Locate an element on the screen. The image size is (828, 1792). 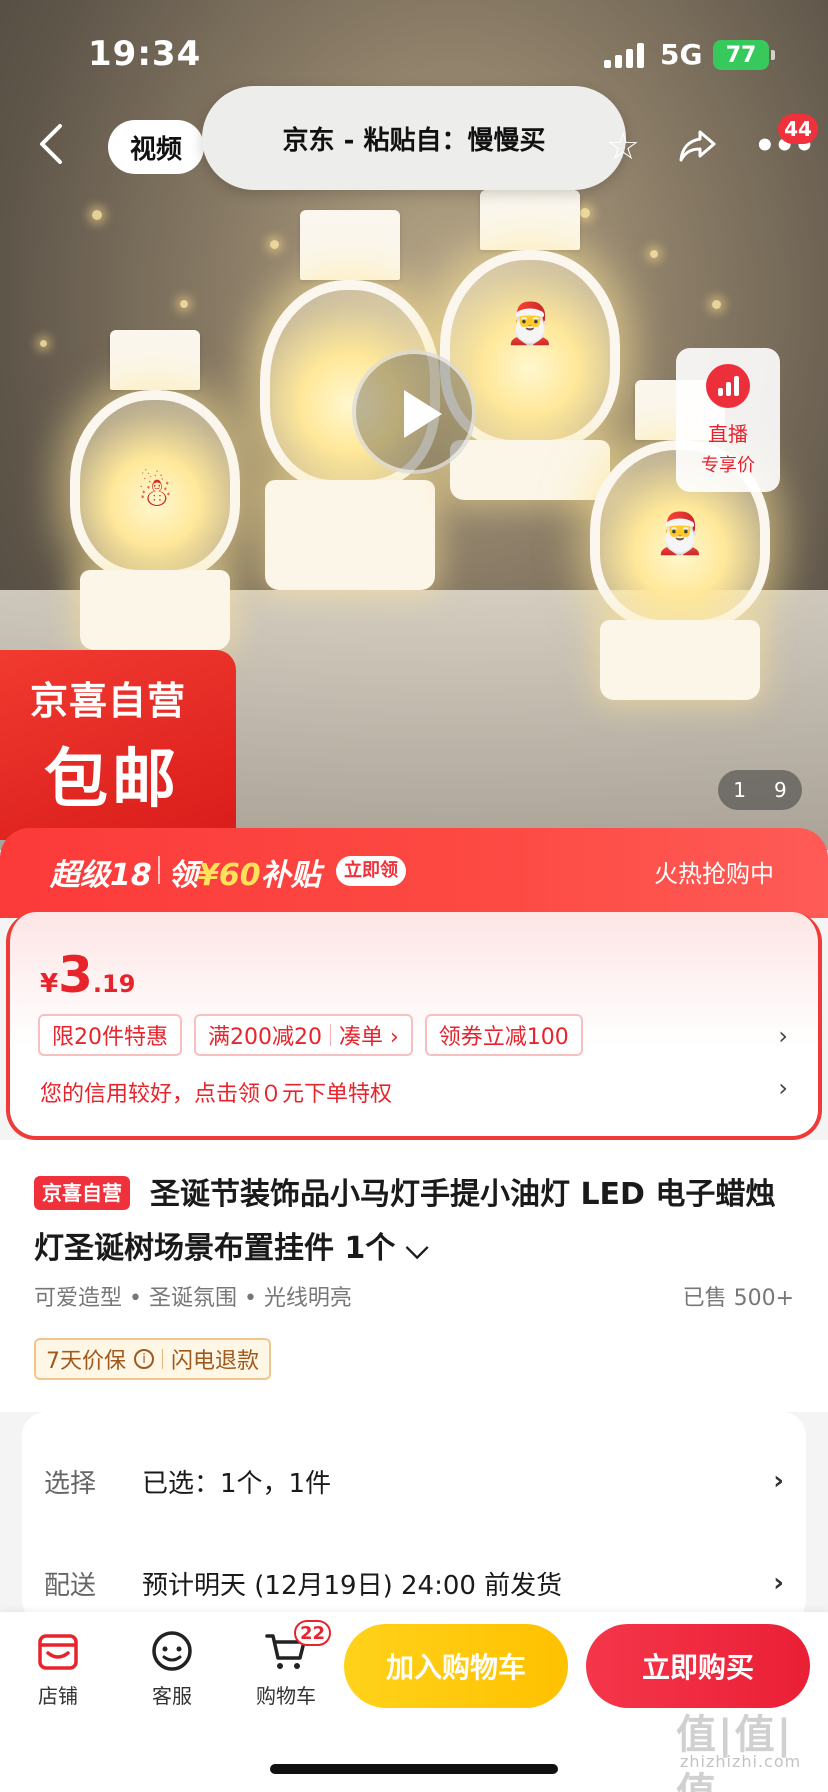
product-features: 可爱造型 • 圣诞氛围 • 光线明亮 is located at coordinates (193, 1298).